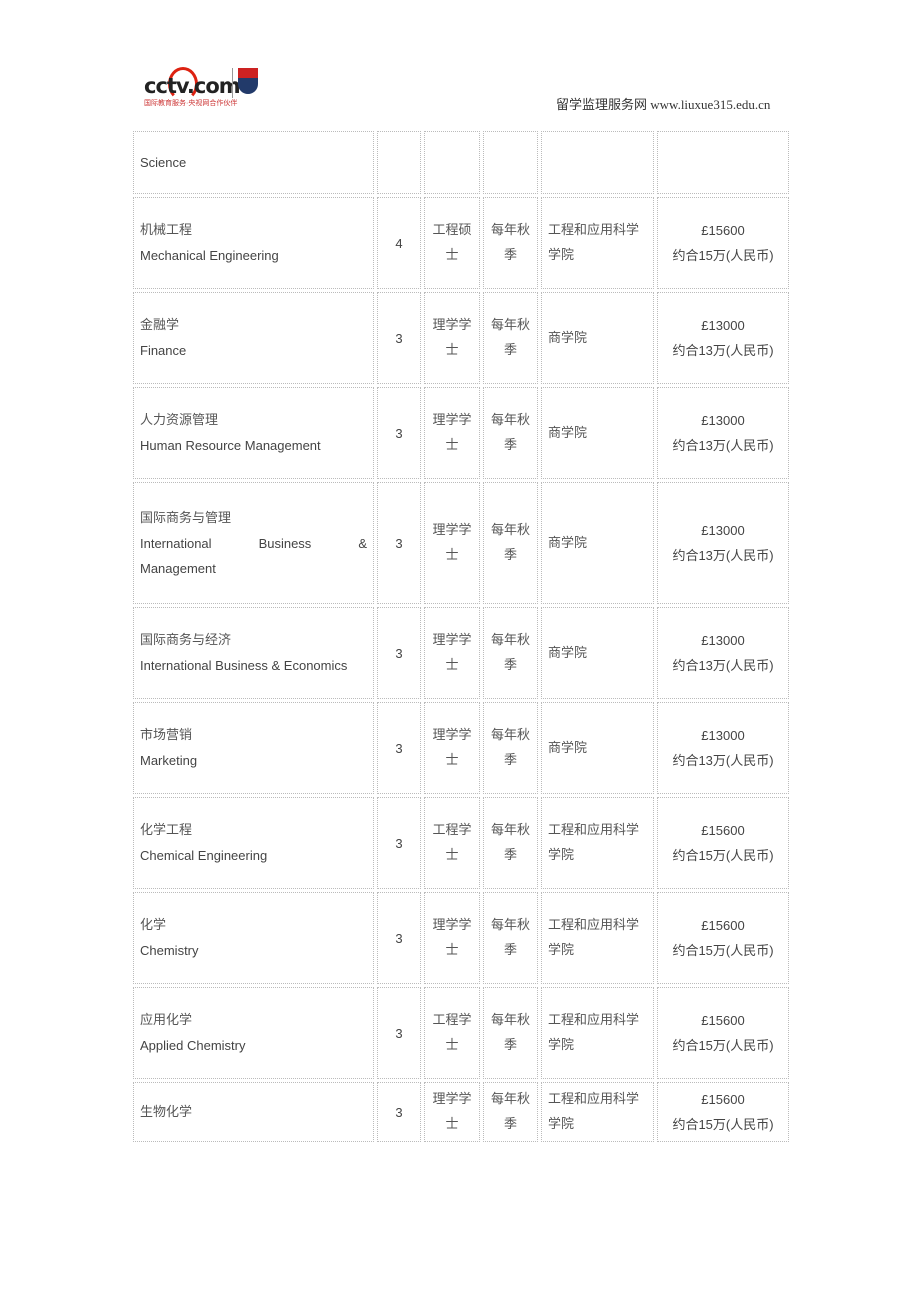 This screenshot has width=920, height=1302. I want to click on logo-subtitle: 国际教育服务·央视网合作伙伴, so click(191, 103).